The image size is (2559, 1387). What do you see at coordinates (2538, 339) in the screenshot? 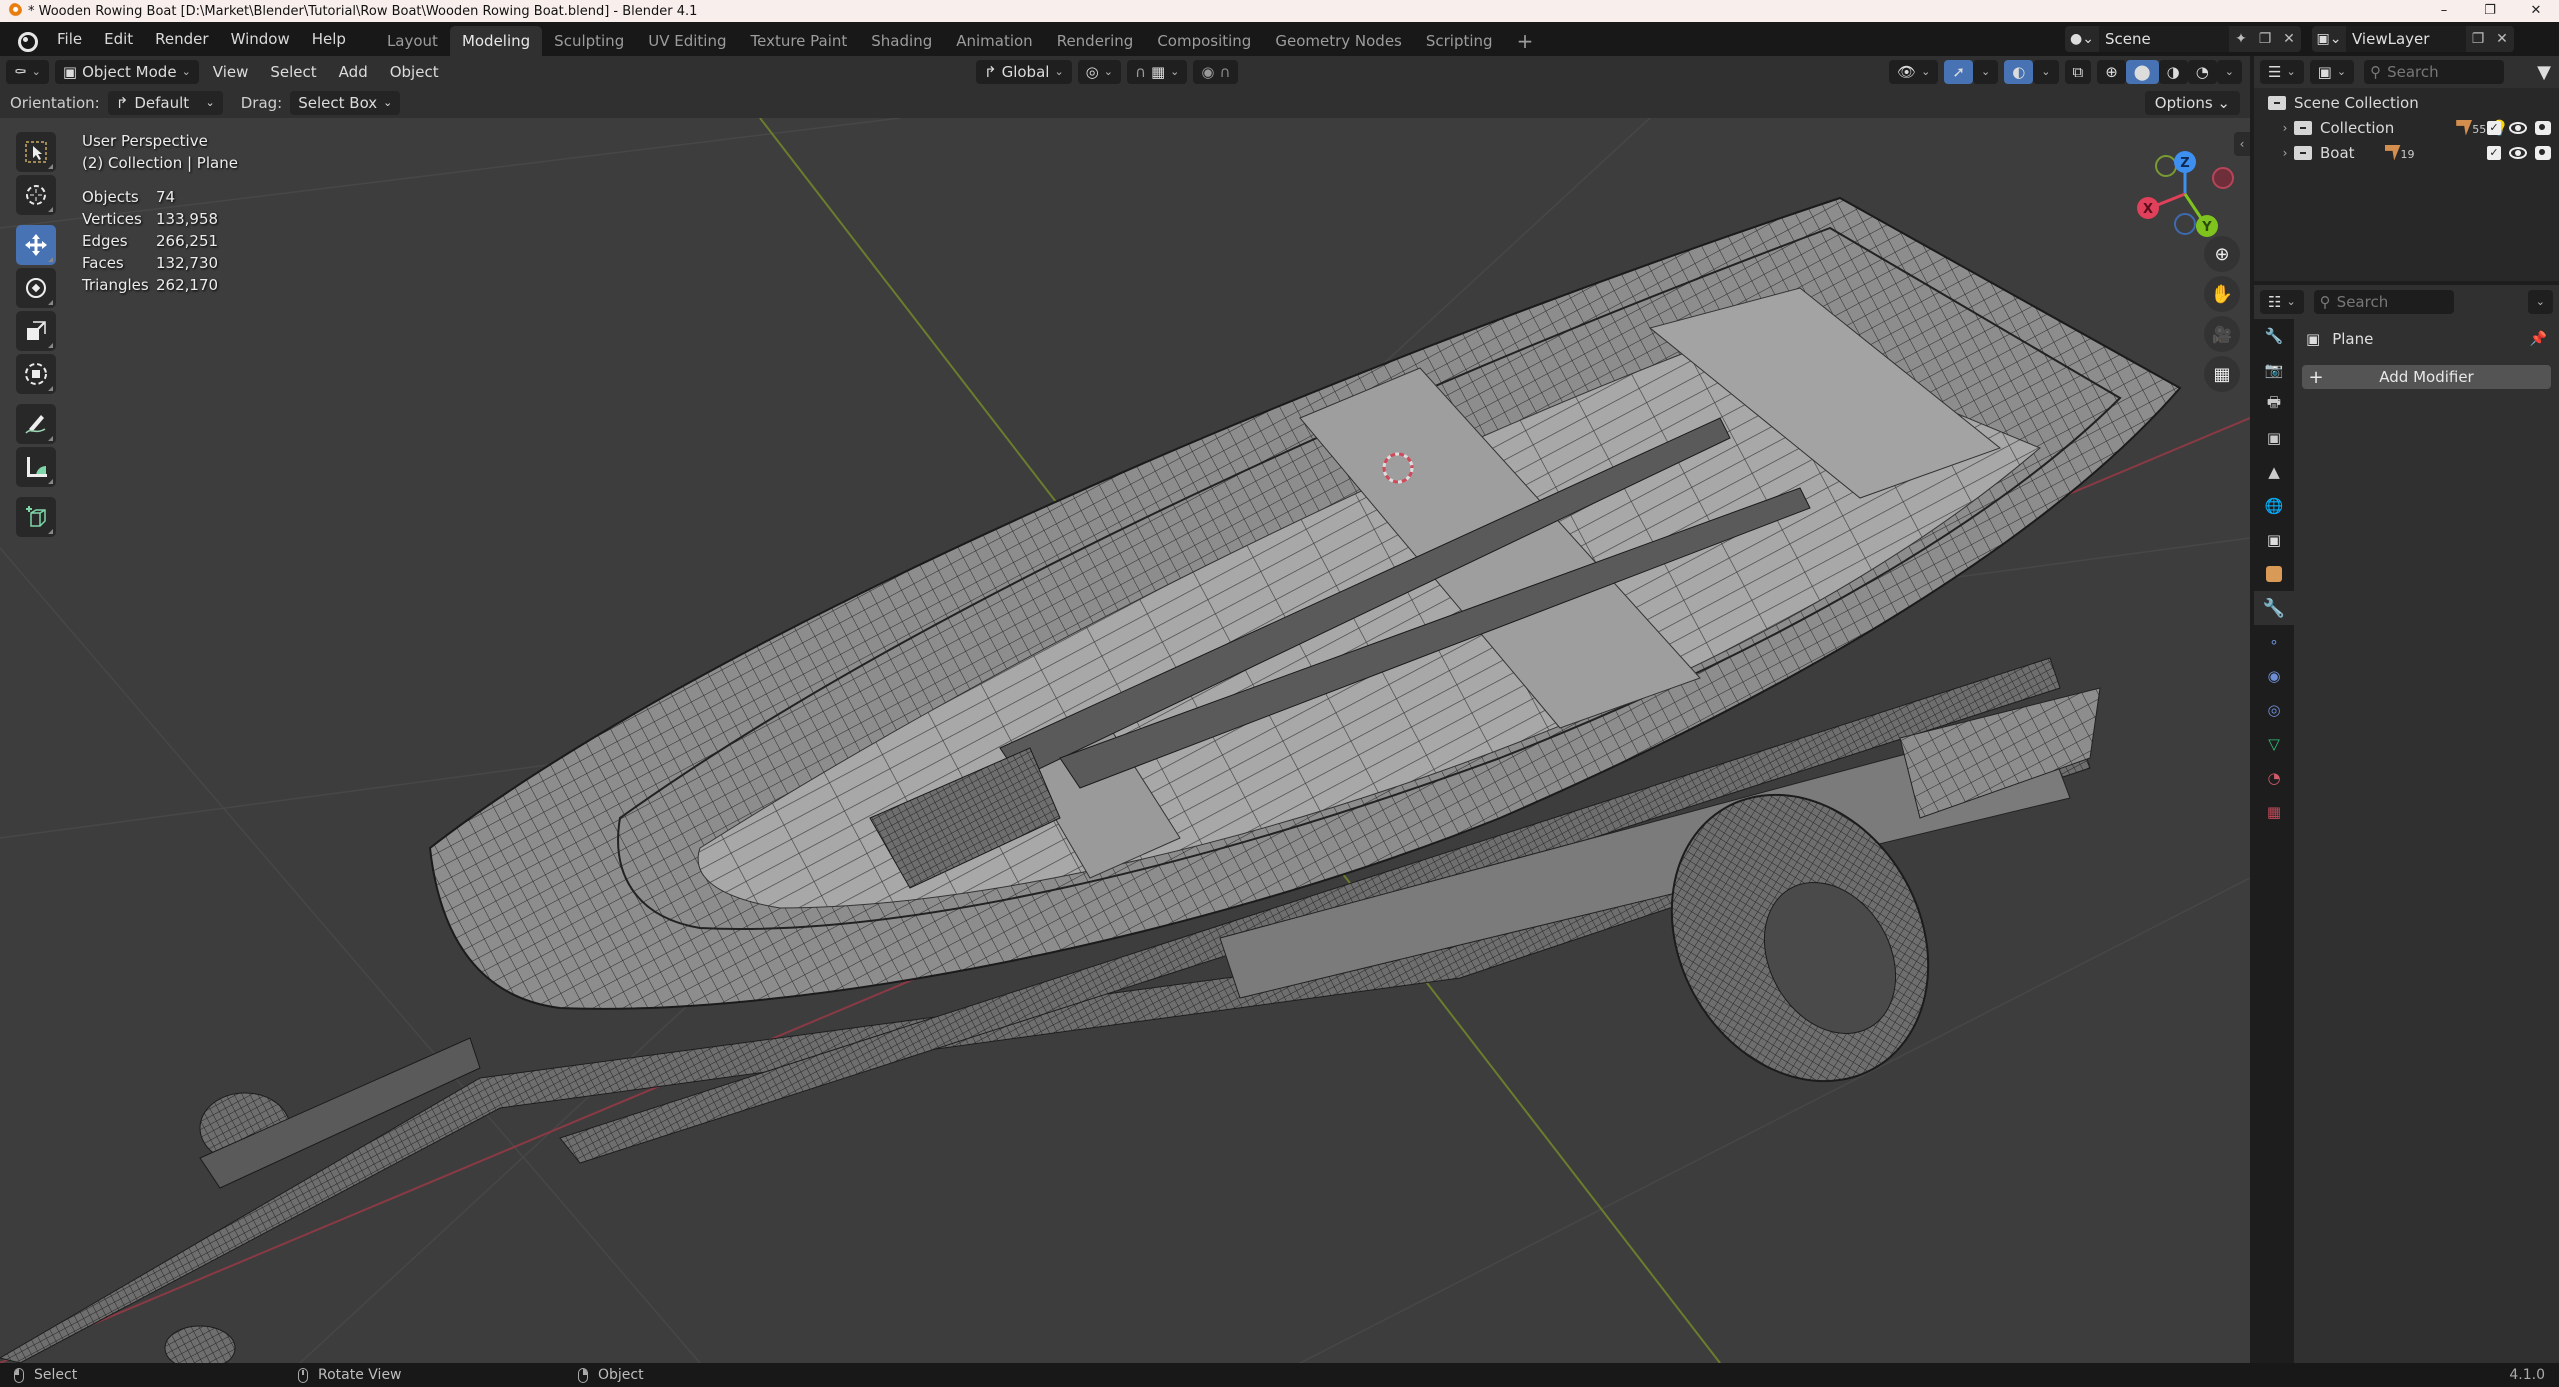
I see `pin-icon: 📌` at bounding box center [2538, 339].